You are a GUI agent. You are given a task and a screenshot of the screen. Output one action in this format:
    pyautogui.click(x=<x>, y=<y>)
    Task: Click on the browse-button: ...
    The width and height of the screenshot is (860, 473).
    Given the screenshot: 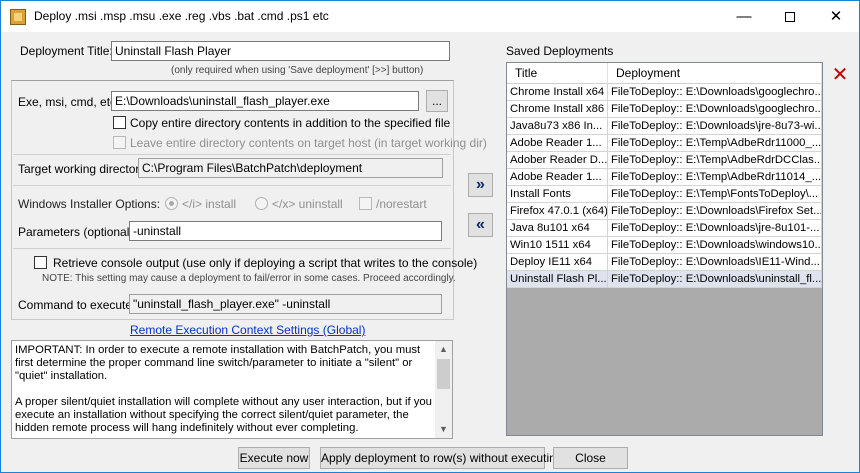 What is the action you would take?
    pyautogui.click(x=437, y=101)
    